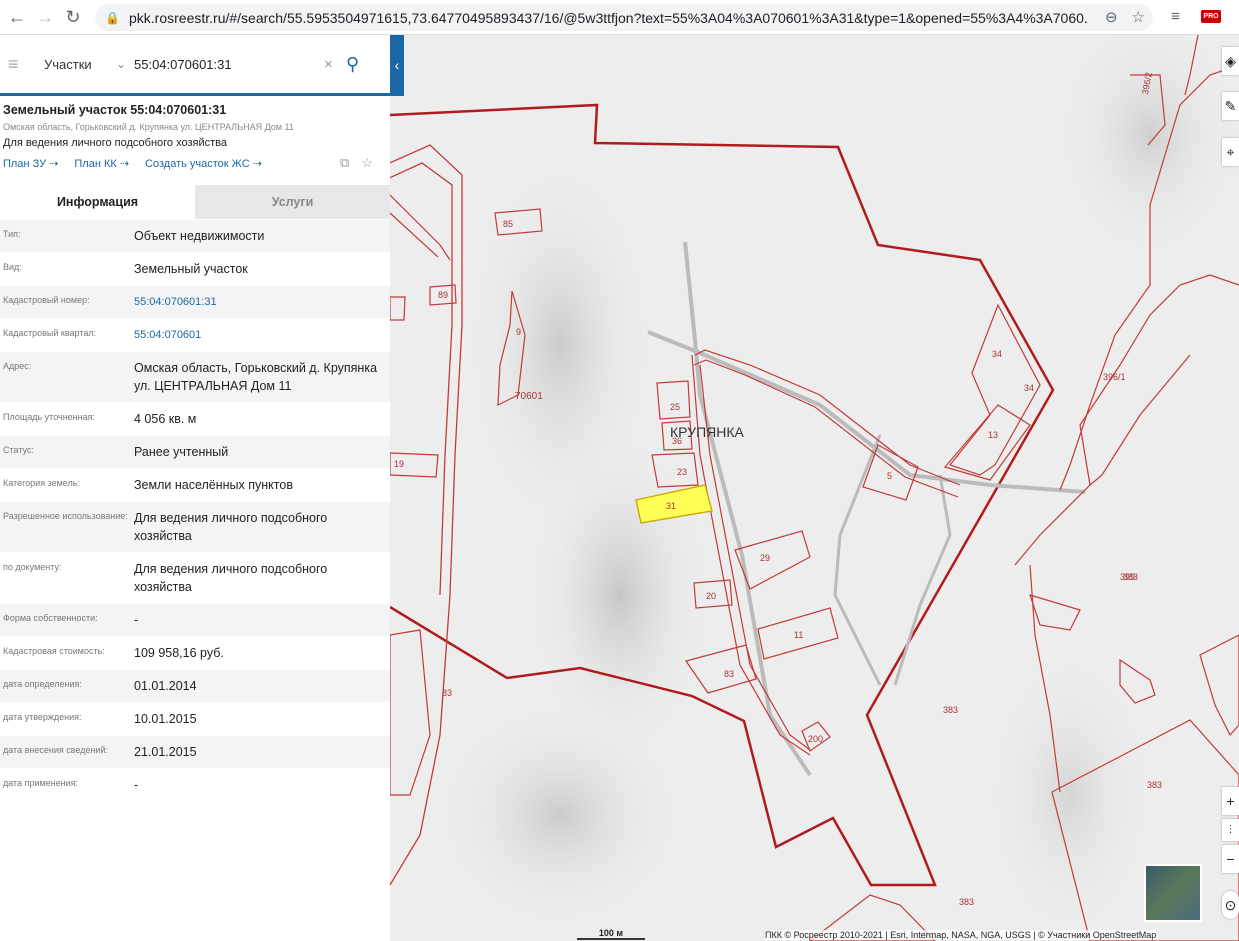 The image size is (1239, 941). I want to click on search-bar: ≡ Участки ⌄ 55:04:070601:31 × ⚲, so click(202, 65).